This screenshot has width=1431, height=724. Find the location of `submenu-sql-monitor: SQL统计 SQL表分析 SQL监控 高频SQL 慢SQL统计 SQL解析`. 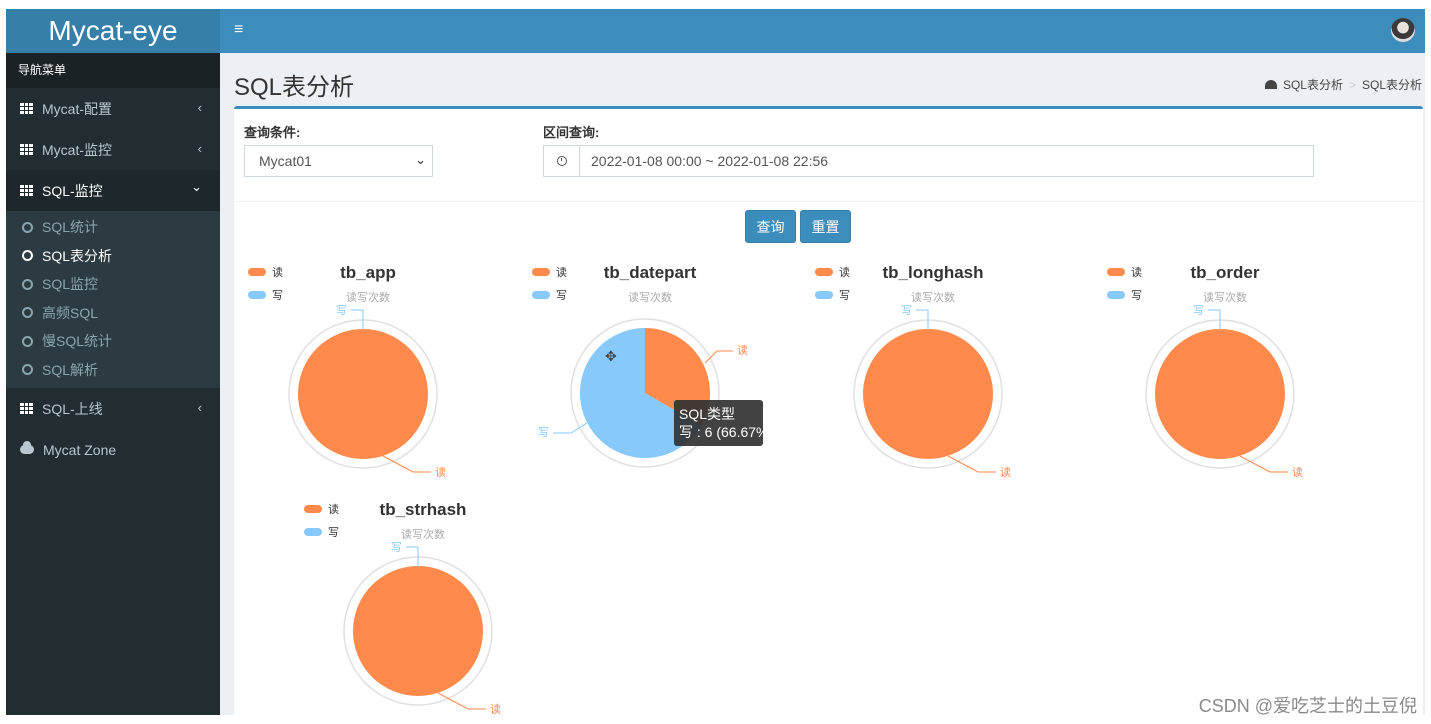

submenu-sql-monitor: SQL统计 SQL表分析 SQL监控 高频SQL 慢SQL统计 SQL解析 is located at coordinates (113, 299).